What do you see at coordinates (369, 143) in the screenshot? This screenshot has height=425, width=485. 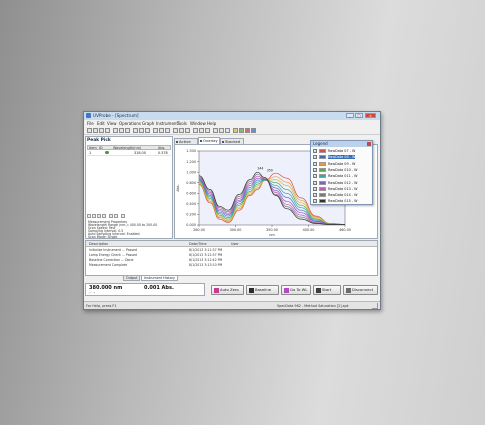 I see `legend-close-icon` at bounding box center [369, 143].